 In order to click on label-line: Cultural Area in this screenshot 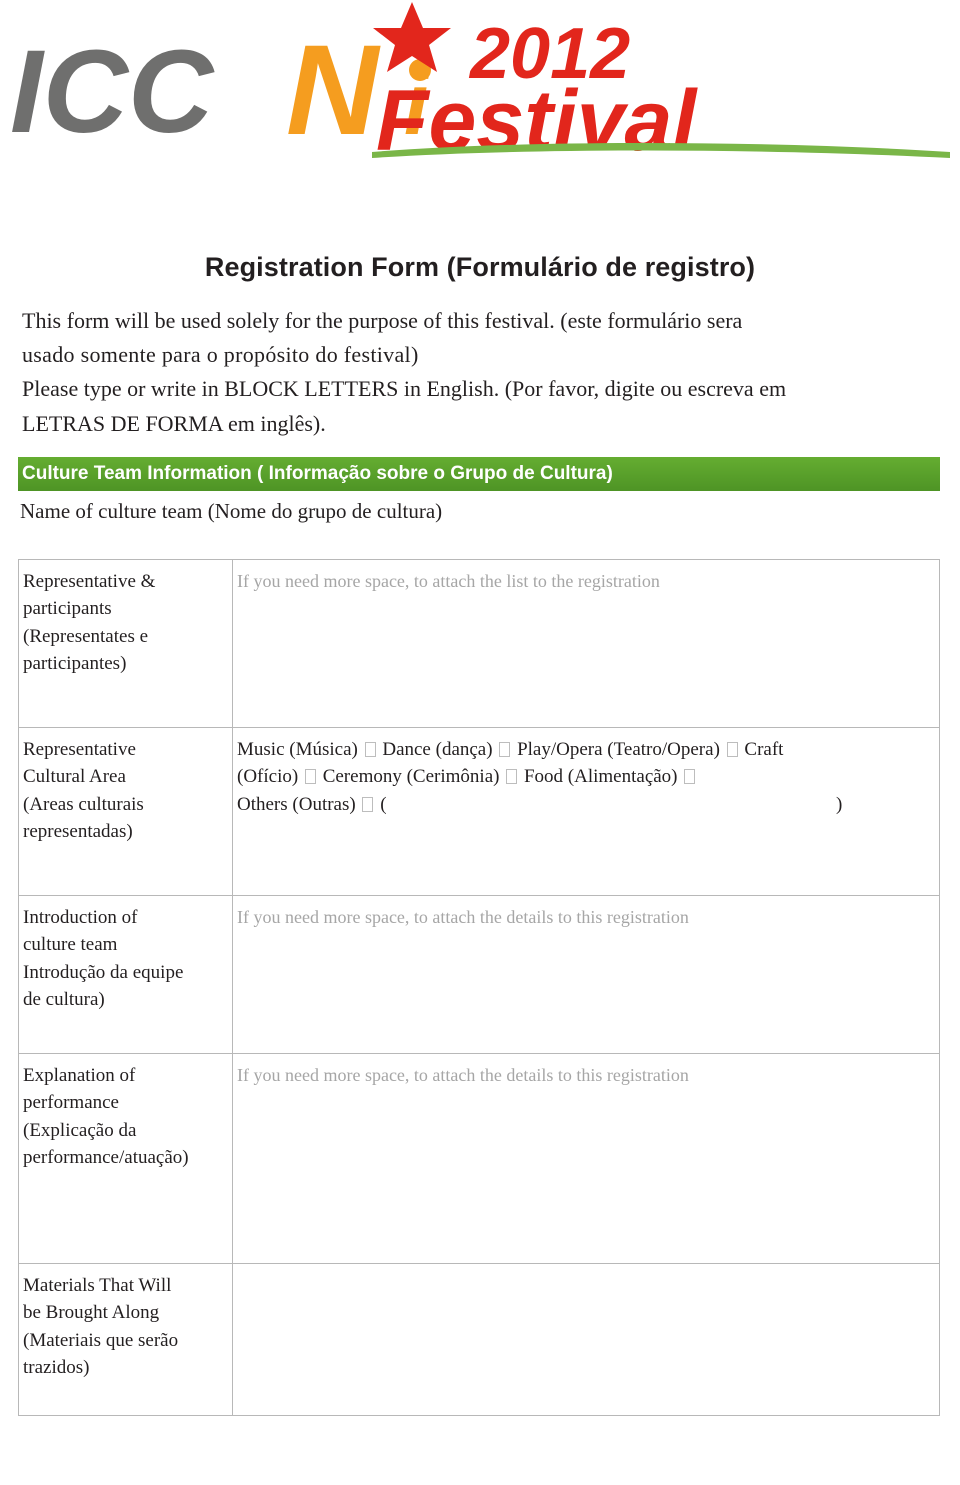, I will do `click(74, 777)`.